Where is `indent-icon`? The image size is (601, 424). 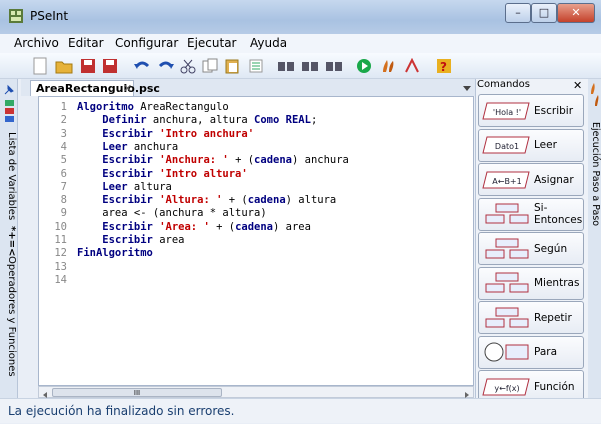 indent-icon is located at coordinates (256, 66).